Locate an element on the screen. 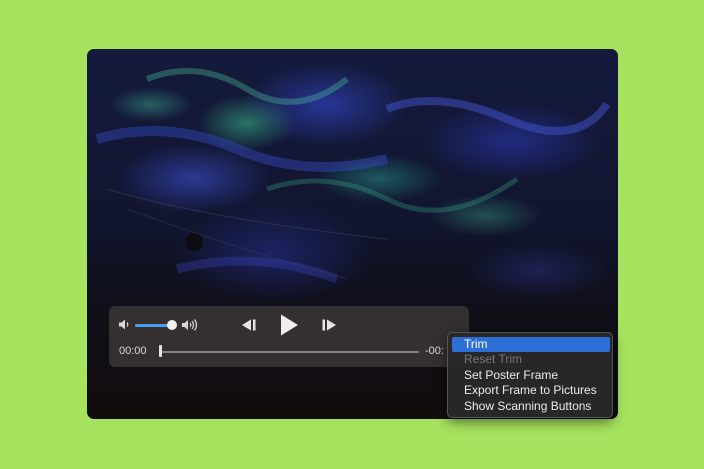 Image resolution: width=704 pixels, height=469 pixels. speaker-low-icon is located at coordinates (124, 324).